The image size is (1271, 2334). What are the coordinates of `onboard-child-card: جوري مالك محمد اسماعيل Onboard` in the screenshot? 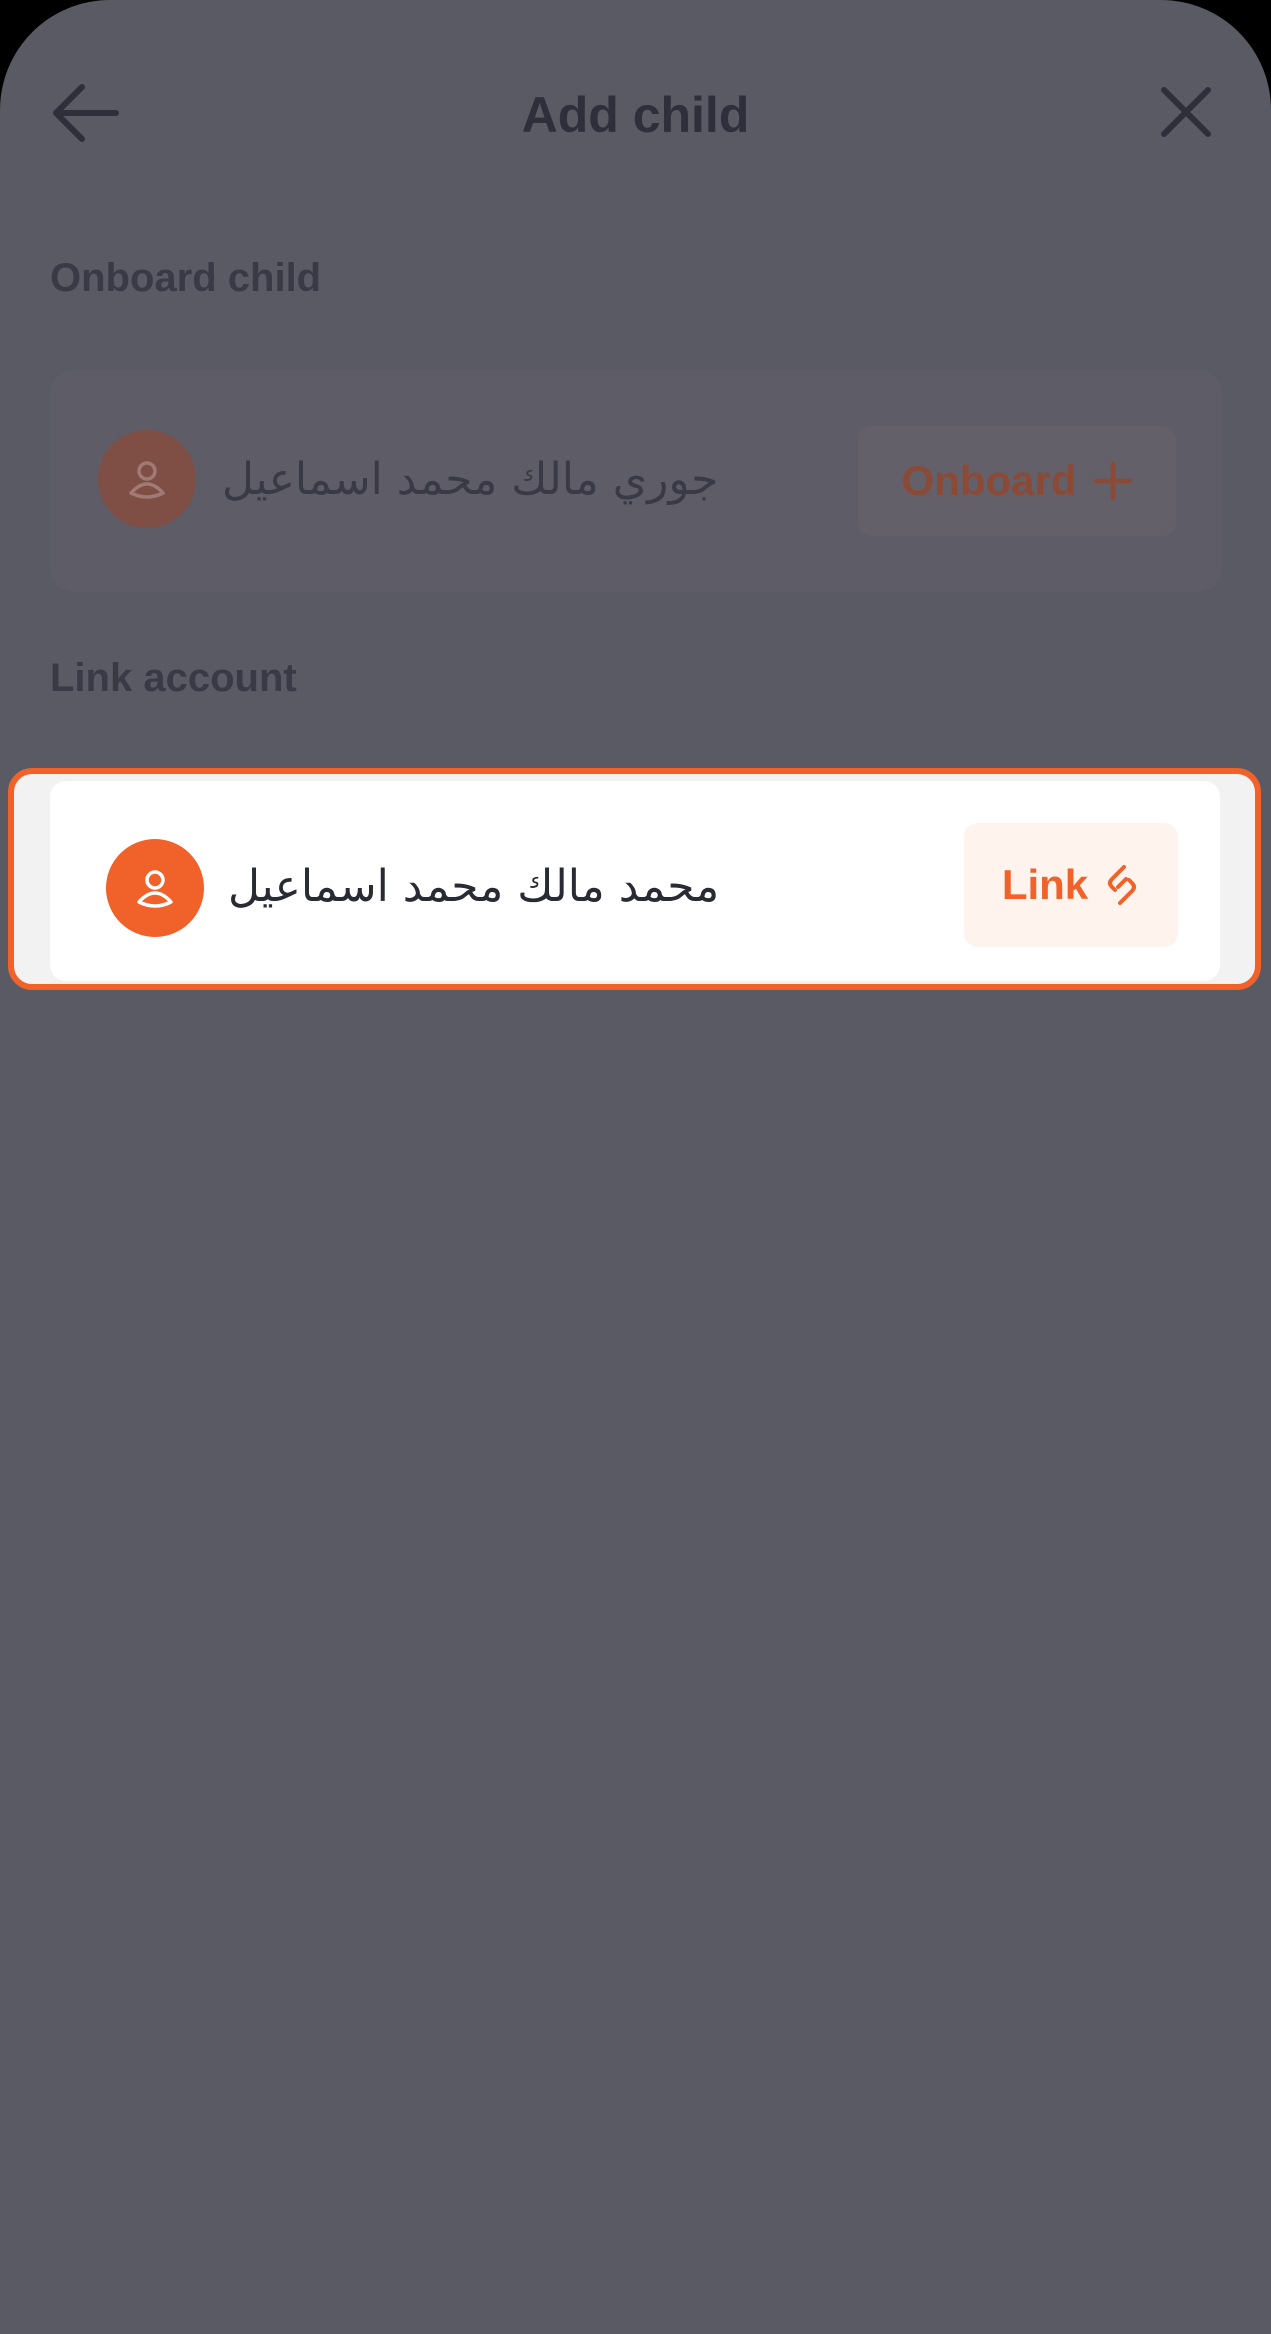 It's located at (636, 481).